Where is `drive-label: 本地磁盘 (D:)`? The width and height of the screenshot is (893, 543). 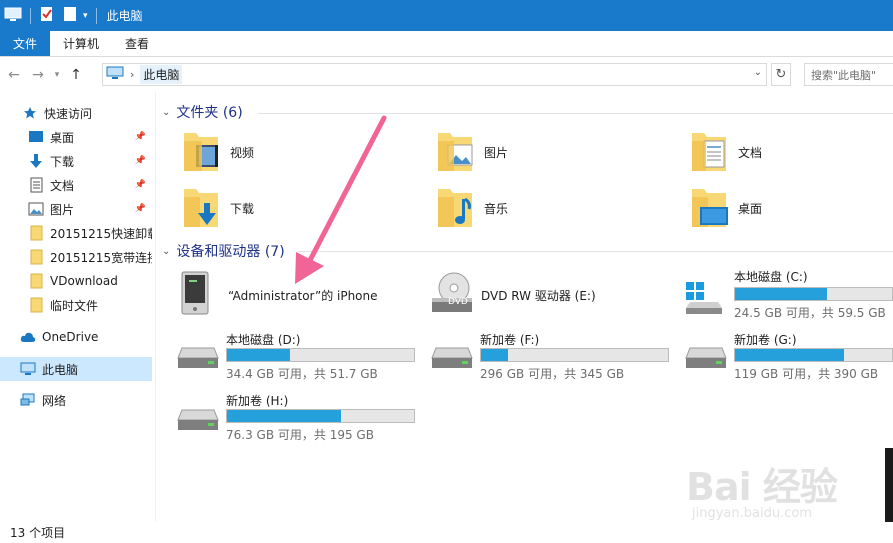 drive-label: 本地磁盘 (D:) is located at coordinates (263, 340).